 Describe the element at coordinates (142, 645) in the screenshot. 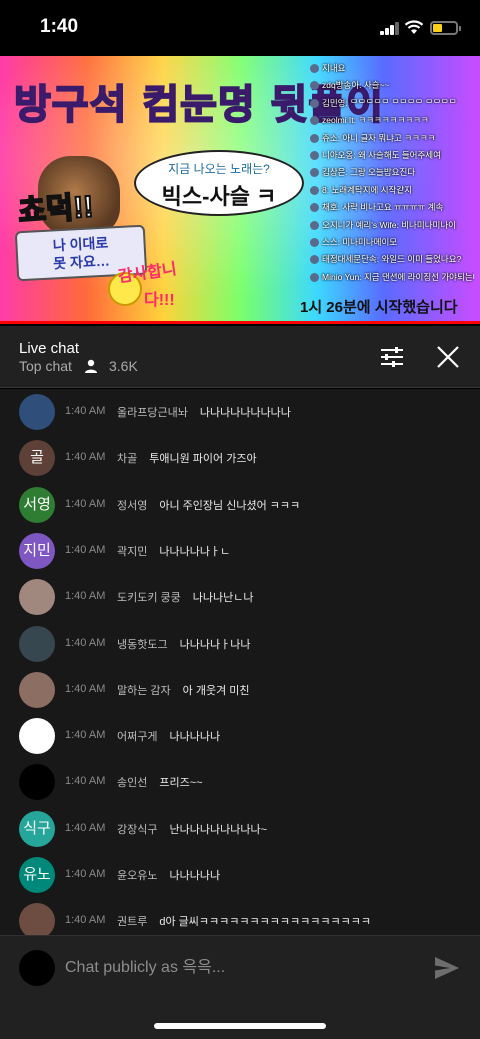

I see `message-author: 냉동핫도그` at that location.